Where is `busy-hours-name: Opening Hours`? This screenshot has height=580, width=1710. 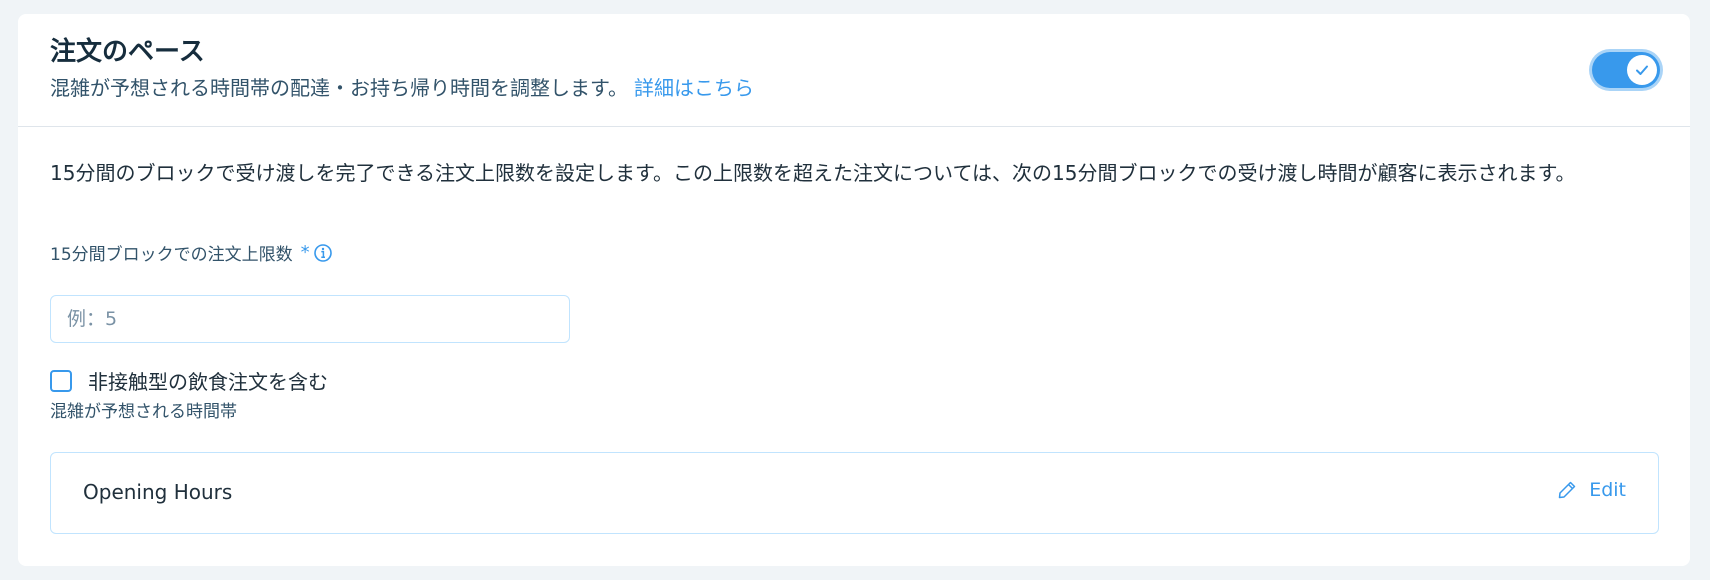 busy-hours-name: Opening Hours is located at coordinates (158, 492).